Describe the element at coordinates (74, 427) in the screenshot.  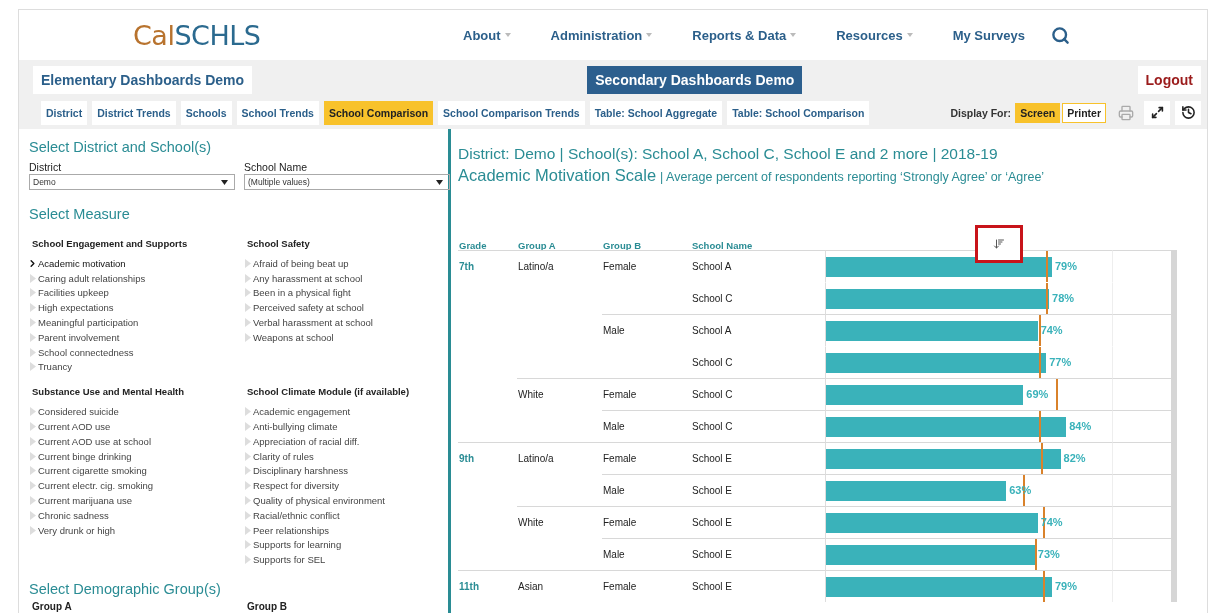
I see `measure-item: Current AOD use` at that location.